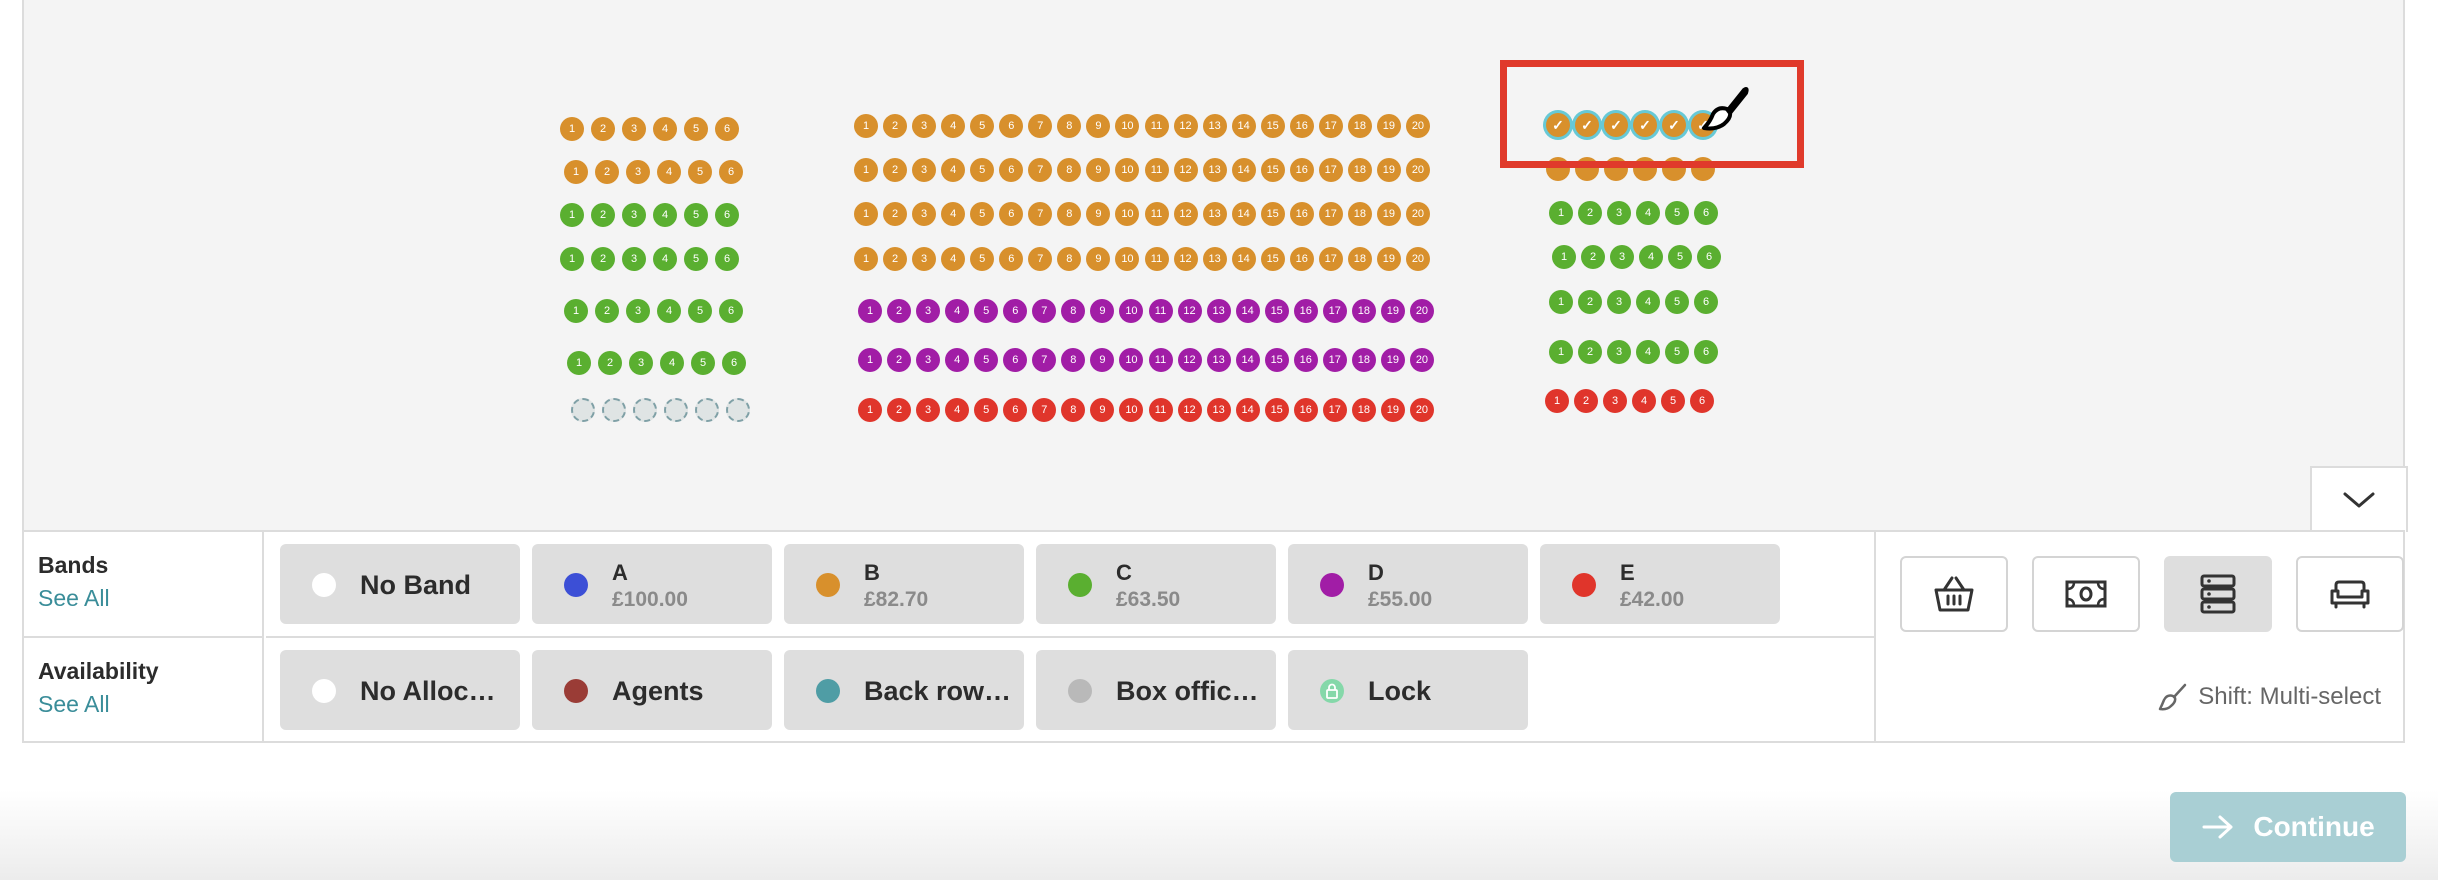 This screenshot has height=880, width=2438. Describe the element at coordinates (2086, 594) in the screenshot. I see `price-button` at that location.